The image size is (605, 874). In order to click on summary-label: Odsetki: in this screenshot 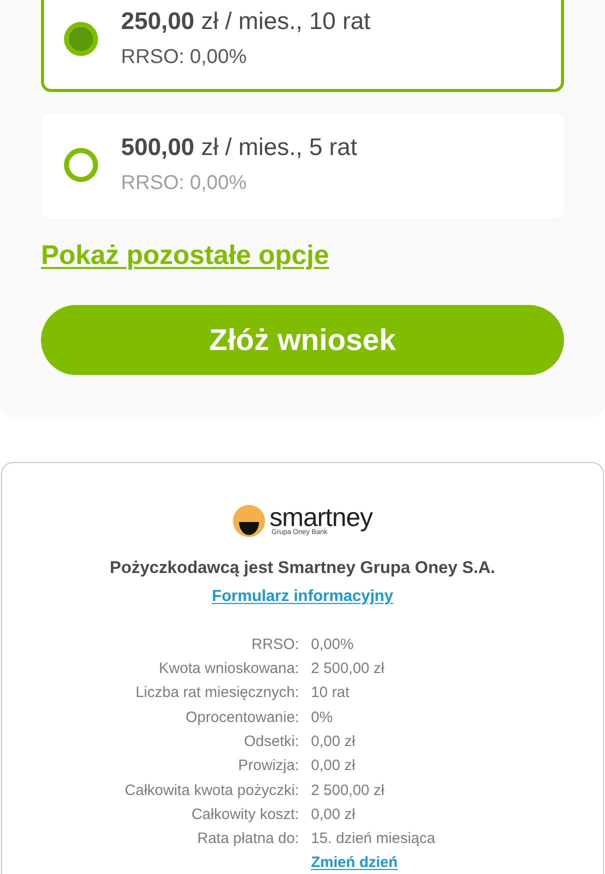, I will do `click(270, 742)`.